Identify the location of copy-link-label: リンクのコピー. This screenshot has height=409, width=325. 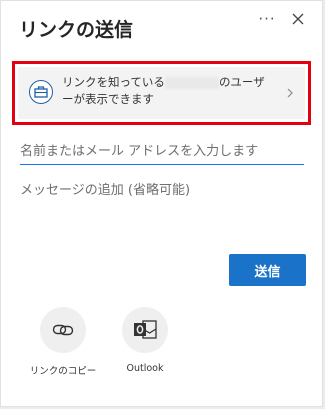
(63, 371).